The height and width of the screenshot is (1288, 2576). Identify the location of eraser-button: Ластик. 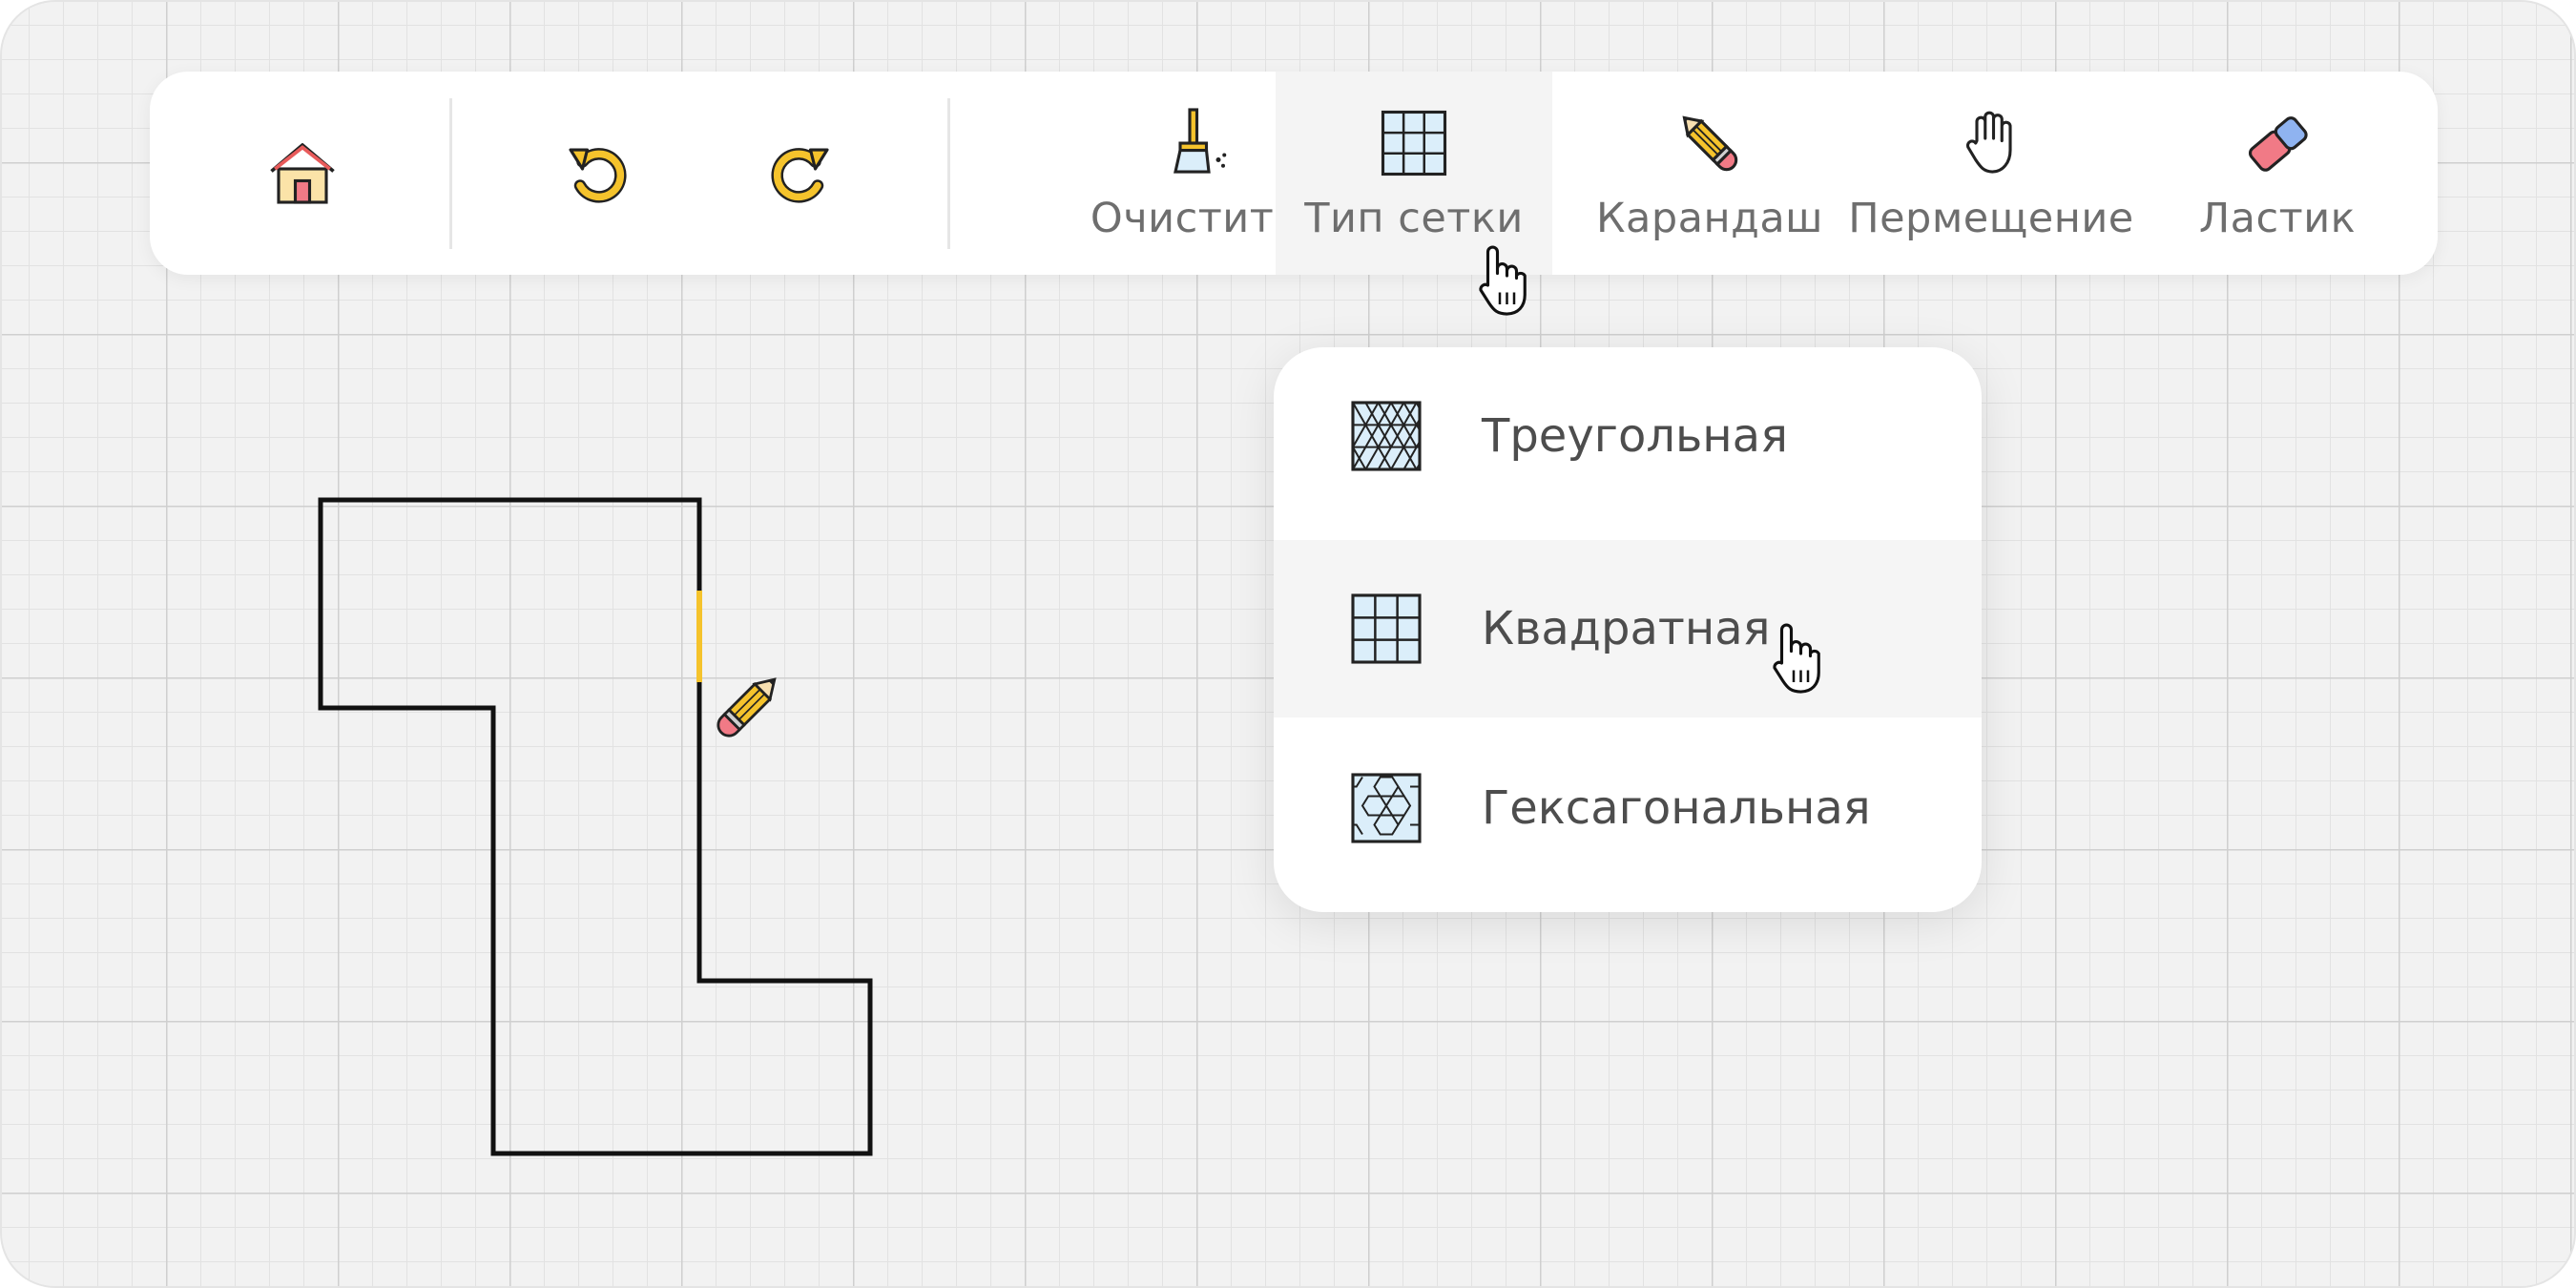
(2277, 173).